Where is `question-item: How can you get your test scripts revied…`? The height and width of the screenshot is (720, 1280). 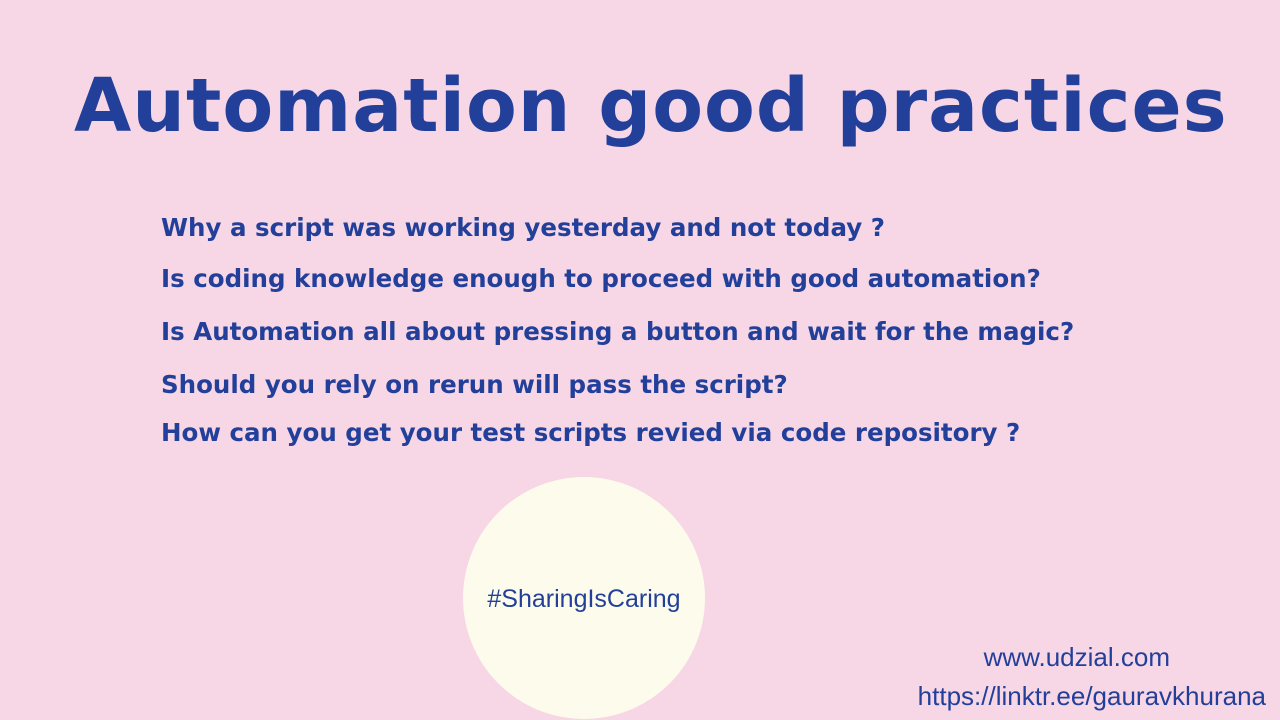
question-item: How can you get your test scripts revied… is located at coordinates (591, 432).